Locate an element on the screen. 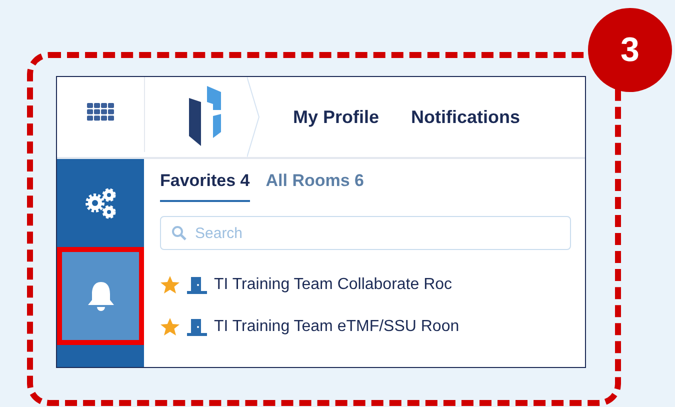  room-name: TI Training Team eTMF/SSU Roon is located at coordinates (337, 327).